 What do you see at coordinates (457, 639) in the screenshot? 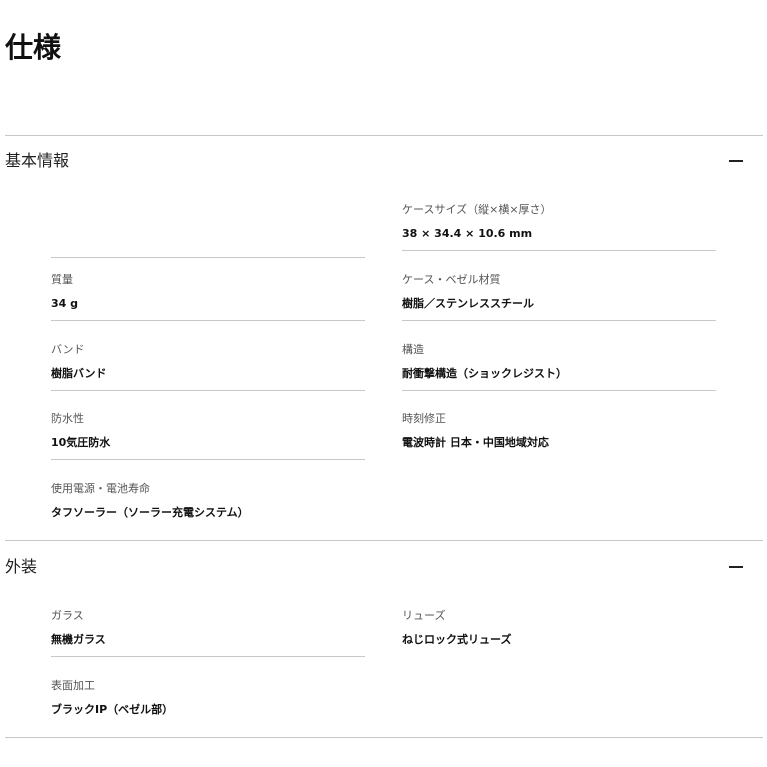
I see `spec-value: ねじロック式リューズ` at bounding box center [457, 639].